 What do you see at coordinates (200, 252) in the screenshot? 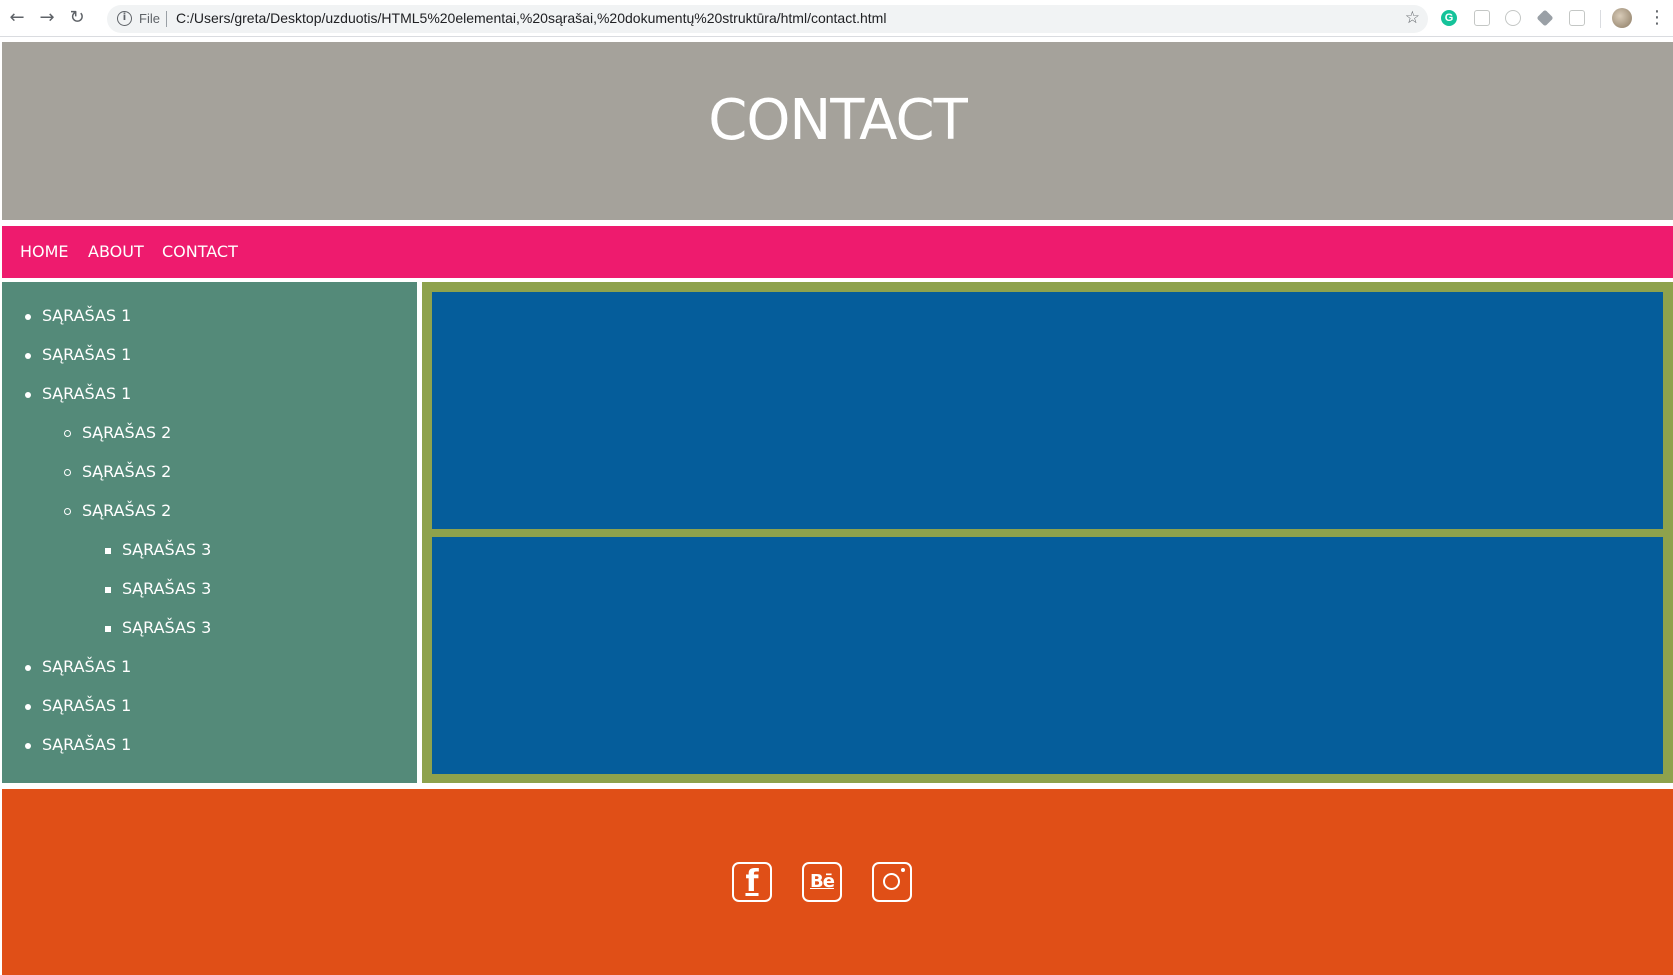
I see `nav-item-contact: CONTACT` at bounding box center [200, 252].